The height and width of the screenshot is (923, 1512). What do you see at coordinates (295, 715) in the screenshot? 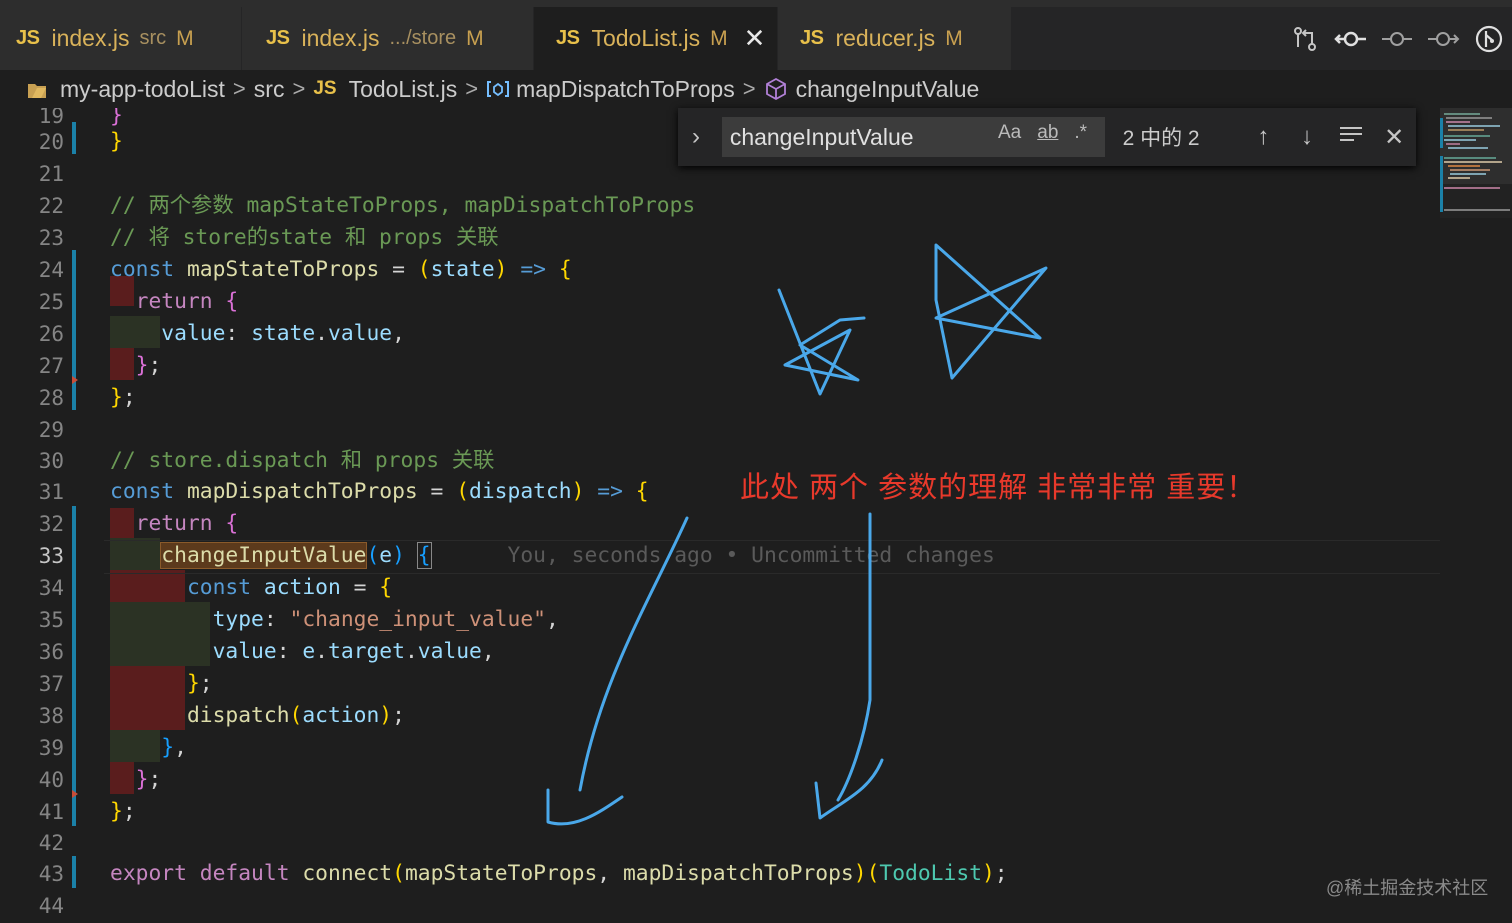
I see `code-line: dispatch(action);` at bounding box center [295, 715].